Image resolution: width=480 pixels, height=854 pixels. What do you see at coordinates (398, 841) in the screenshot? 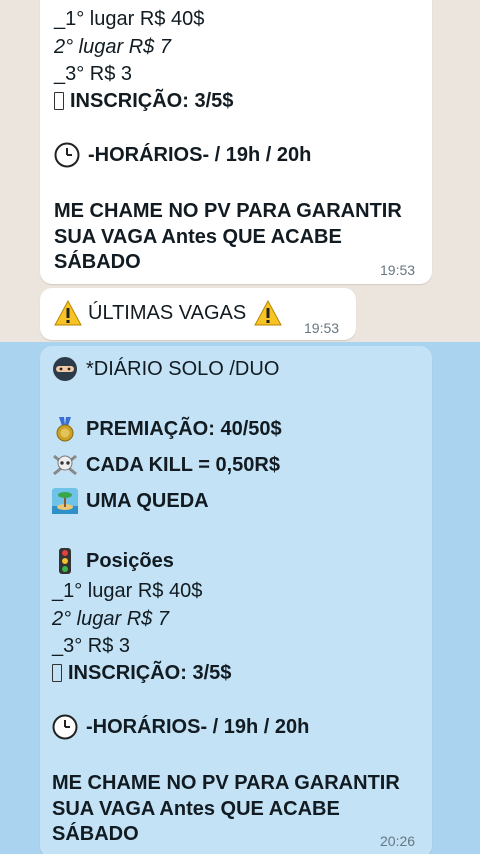
I see `message-timestamp: 20:26` at bounding box center [398, 841].